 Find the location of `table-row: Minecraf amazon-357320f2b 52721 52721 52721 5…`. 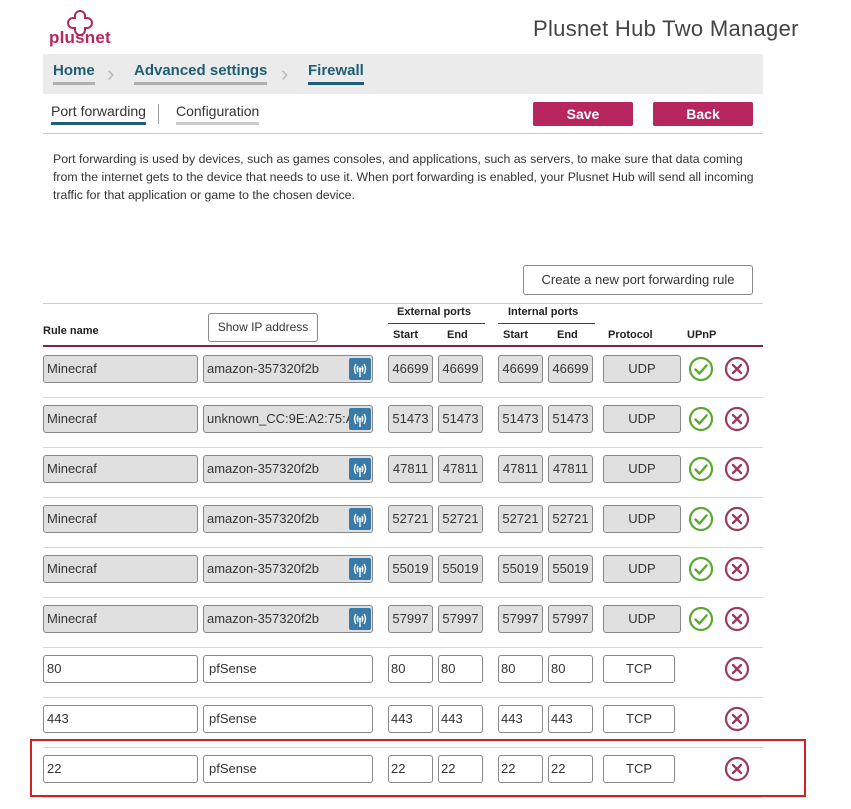

table-row: Minecraf amazon-357320f2b 52721 52721 52721 5… is located at coordinates (403, 523).